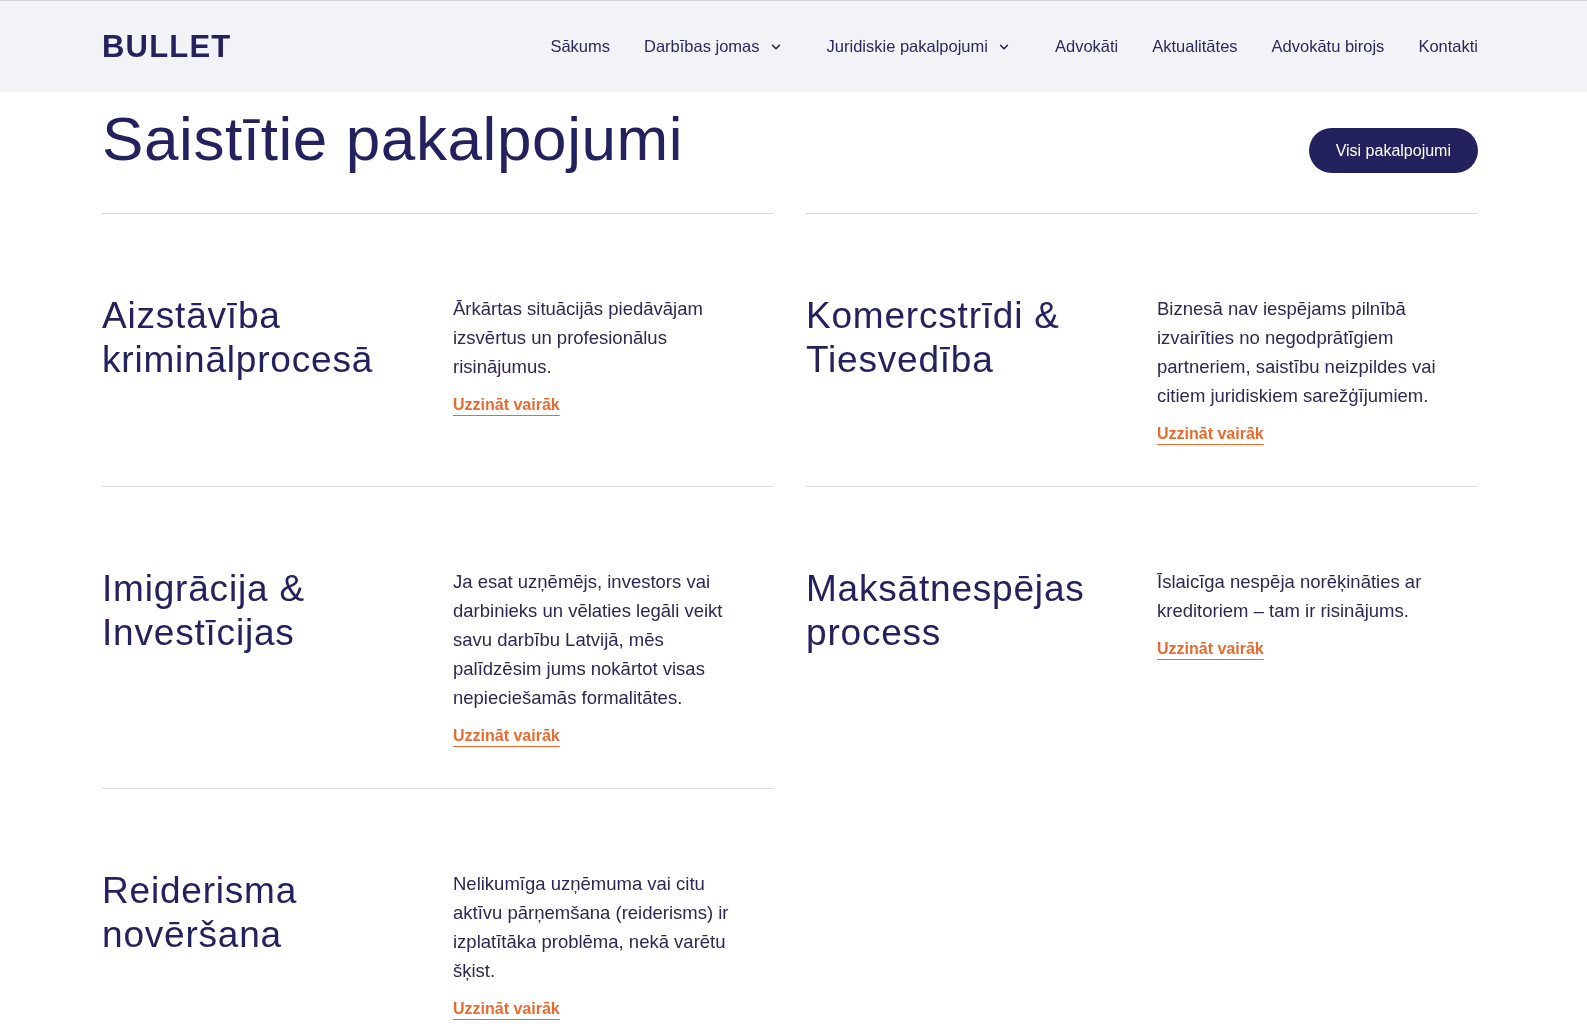  I want to click on logo: BULLET, so click(167, 46).